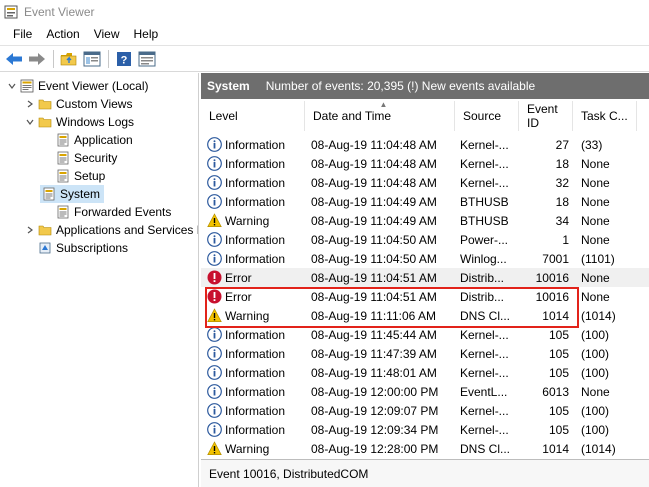 Image resolution: width=649 pixels, height=487 pixels. What do you see at coordinates (58, 158) in the screenshot?
I see `tree-item-security: Security` at bounding box center [58, 158].